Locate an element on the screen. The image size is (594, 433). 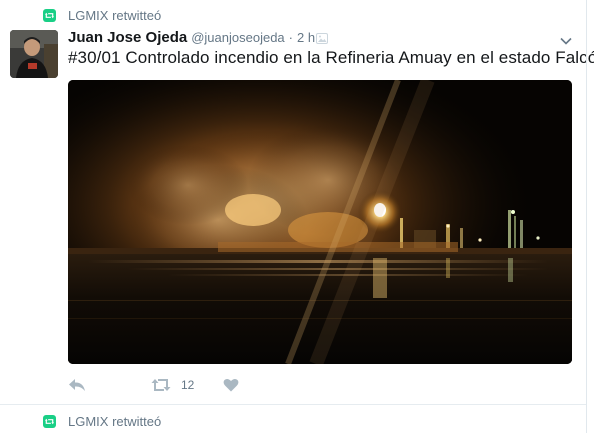
retweet-button: 12 is located at coordinates (172, 385).